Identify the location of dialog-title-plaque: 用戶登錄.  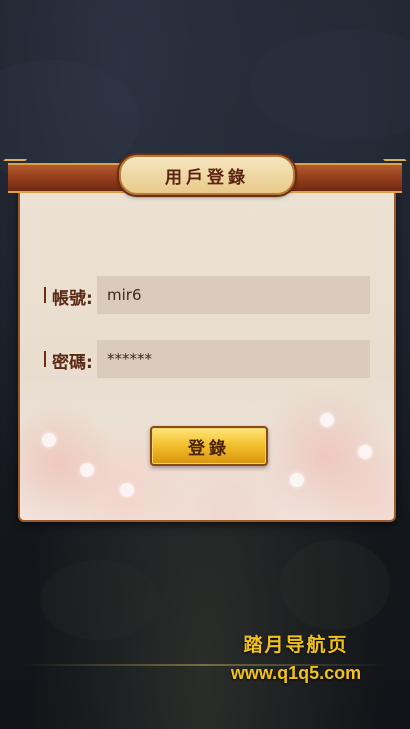
(207, 175).